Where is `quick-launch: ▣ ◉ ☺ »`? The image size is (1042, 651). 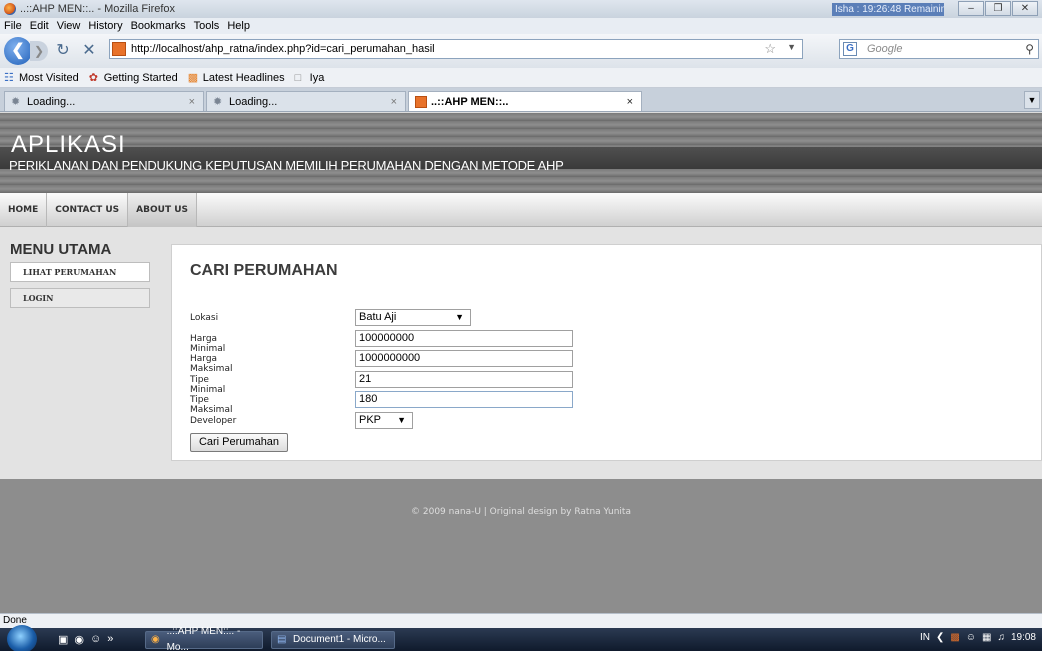
quick-launch: ▣ ◉ ☺ » is located at coordinates (88, 639).